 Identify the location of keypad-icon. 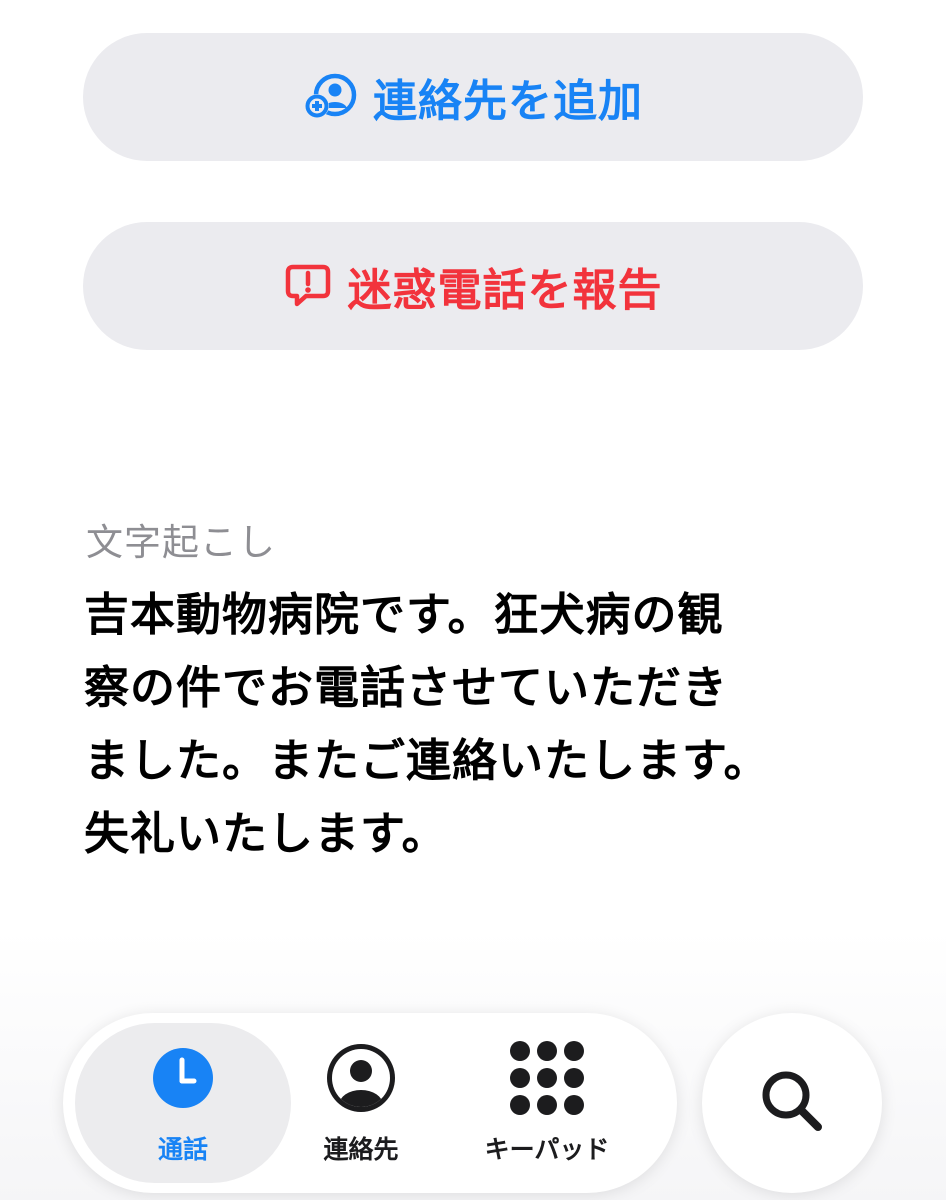
(547, 1078).